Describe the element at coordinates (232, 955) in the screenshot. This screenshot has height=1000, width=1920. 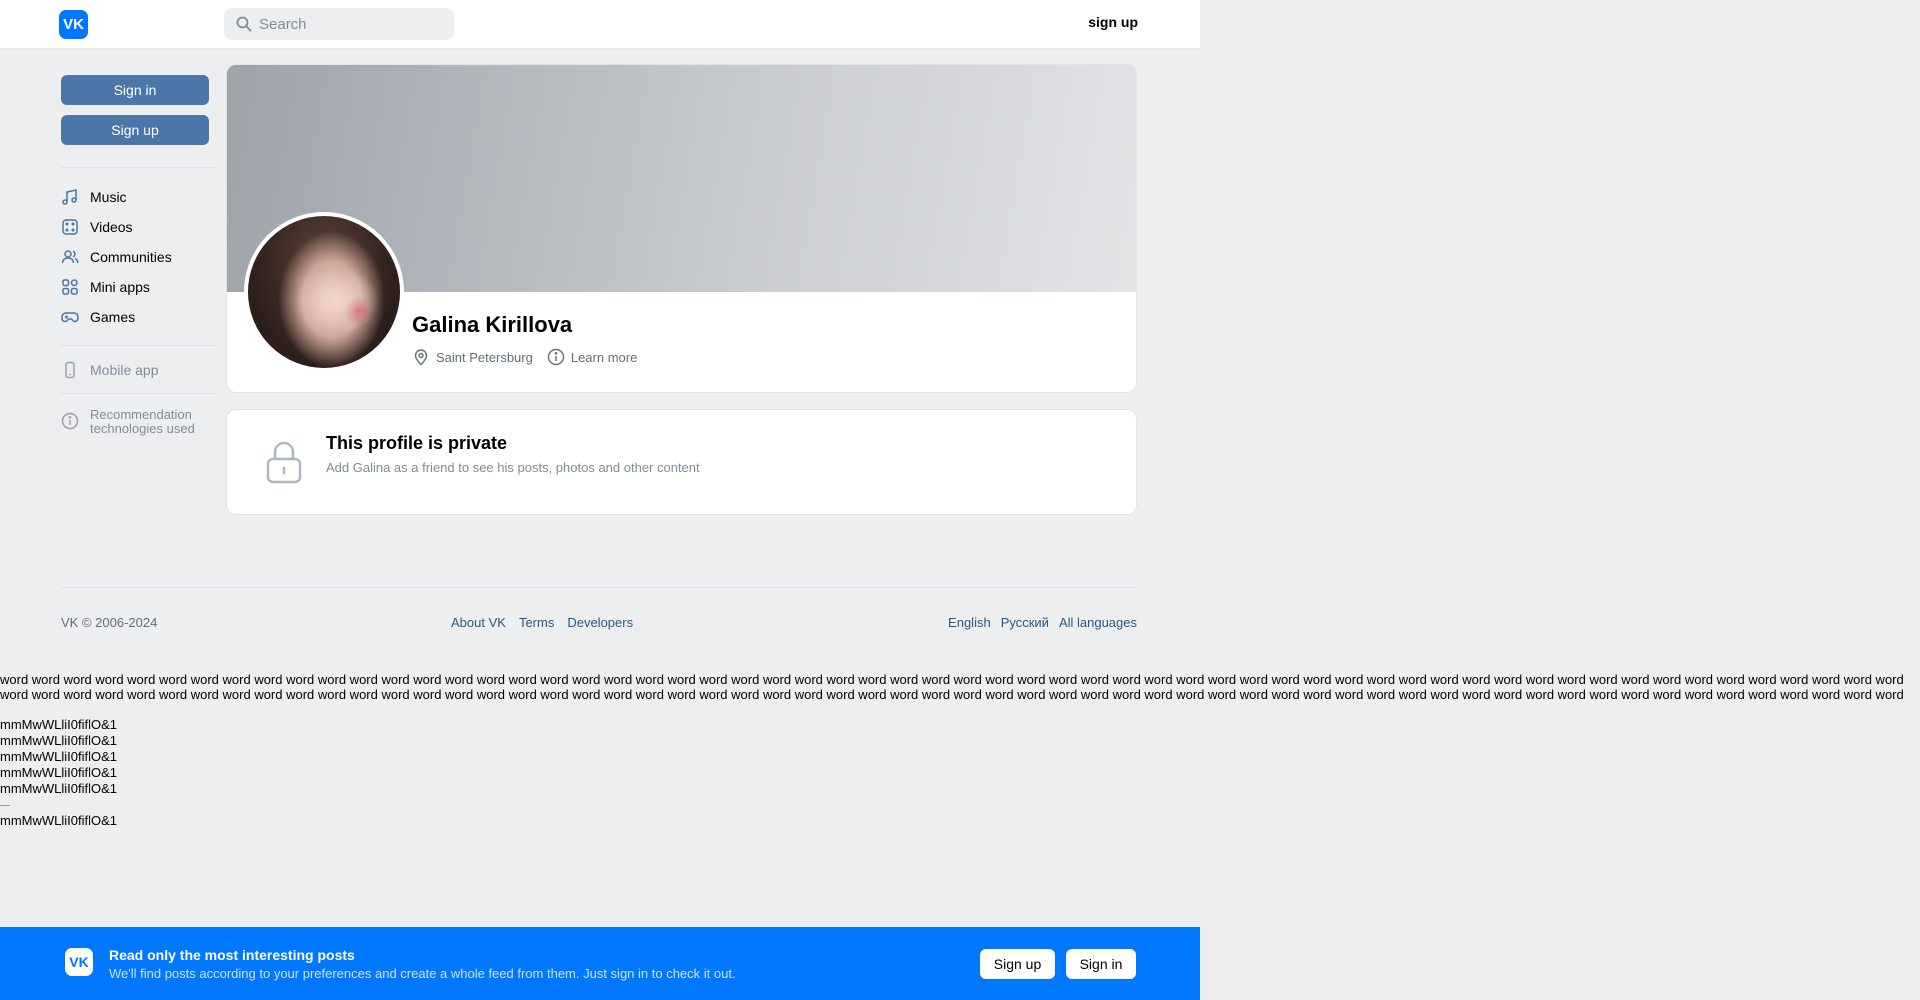
I see `banner-title: Read only the most interesting posts` at that location.